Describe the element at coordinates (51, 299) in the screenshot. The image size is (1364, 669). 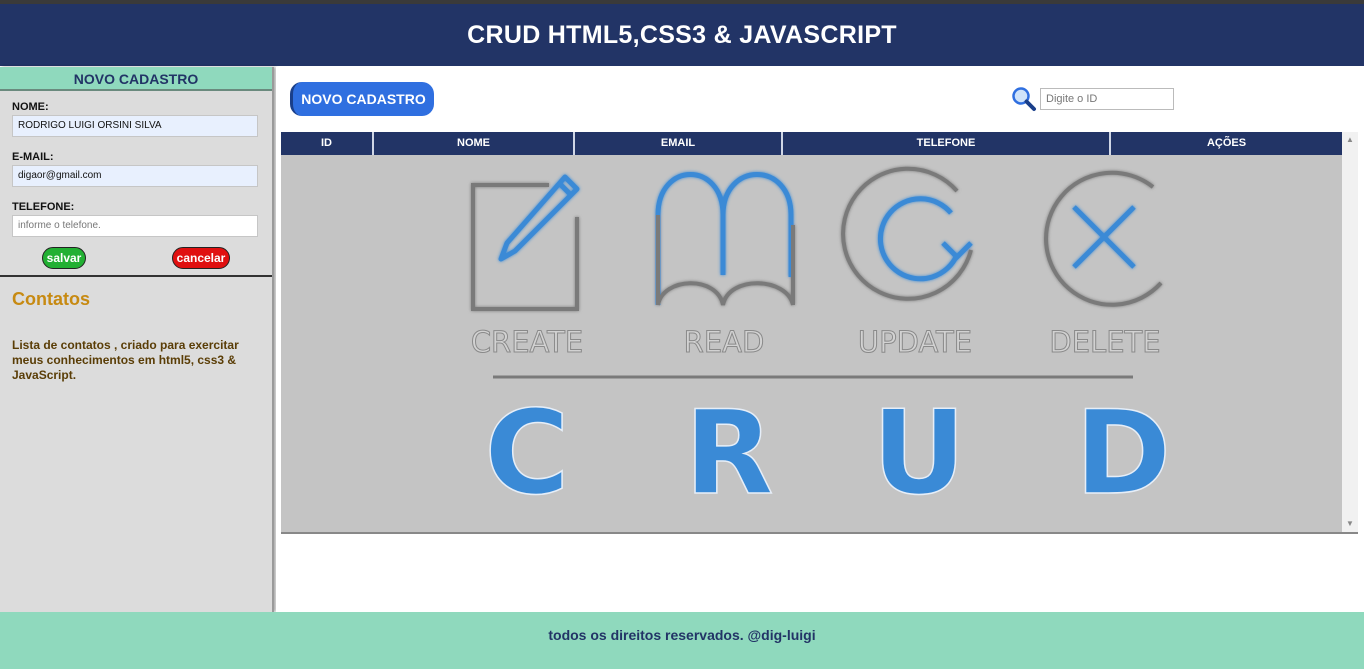
I see `contacts-title: Contatos` at that location.